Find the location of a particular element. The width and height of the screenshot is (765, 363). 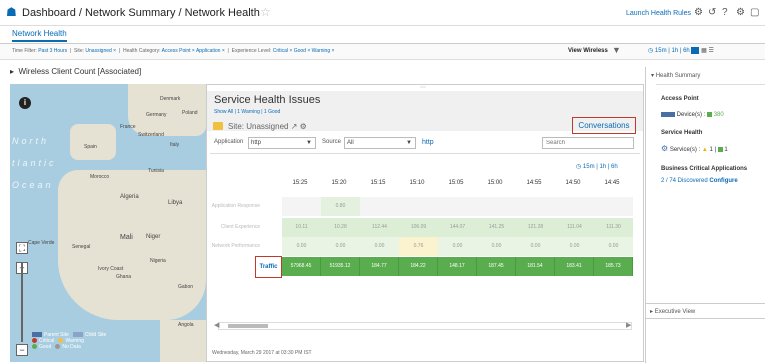

wireless-client-count-toggle: ▸ Wireless Client Count [Associated] is located at coordinates (75, 71).